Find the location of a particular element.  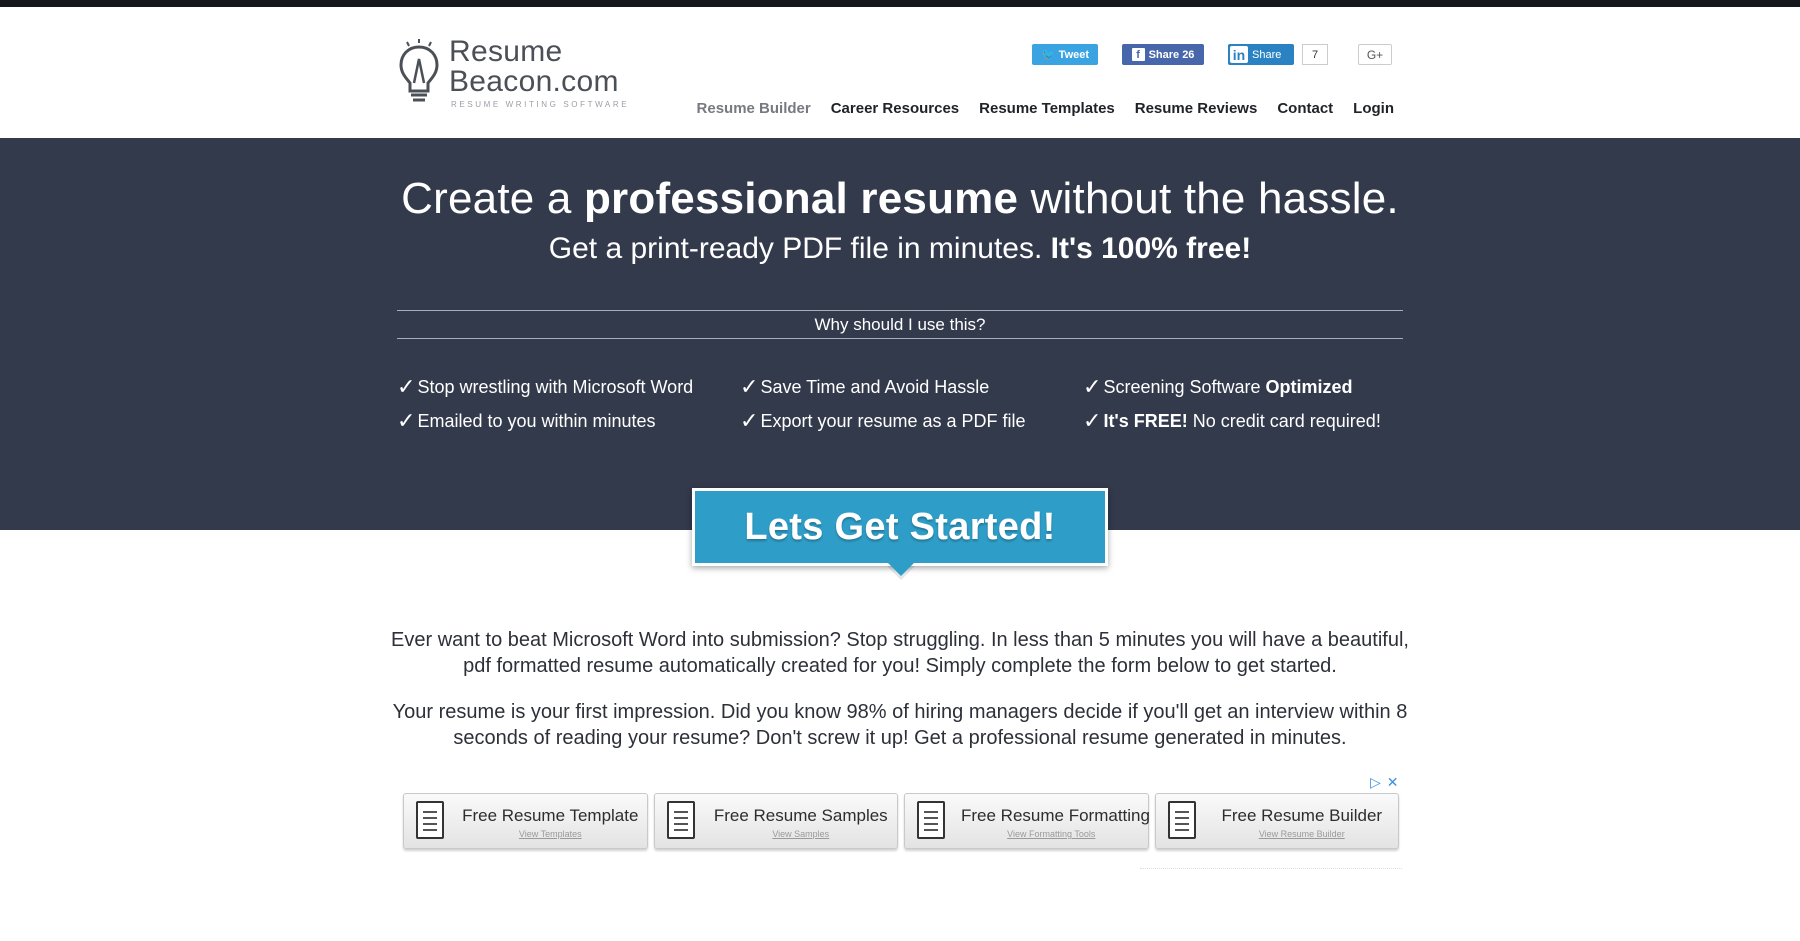

linkedin-share-count: 7 is located at coordinates (1315, 54).